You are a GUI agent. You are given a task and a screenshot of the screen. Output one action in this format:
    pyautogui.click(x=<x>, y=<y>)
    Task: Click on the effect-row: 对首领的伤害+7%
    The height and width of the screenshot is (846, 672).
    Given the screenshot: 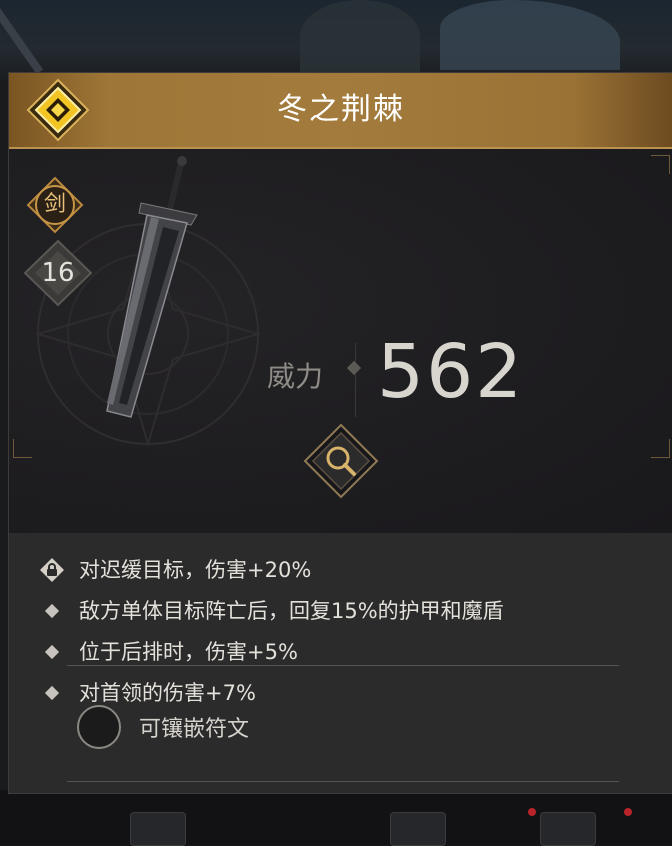 What is the action you would take?
    pyautogui.click(x=340, y=693)
    